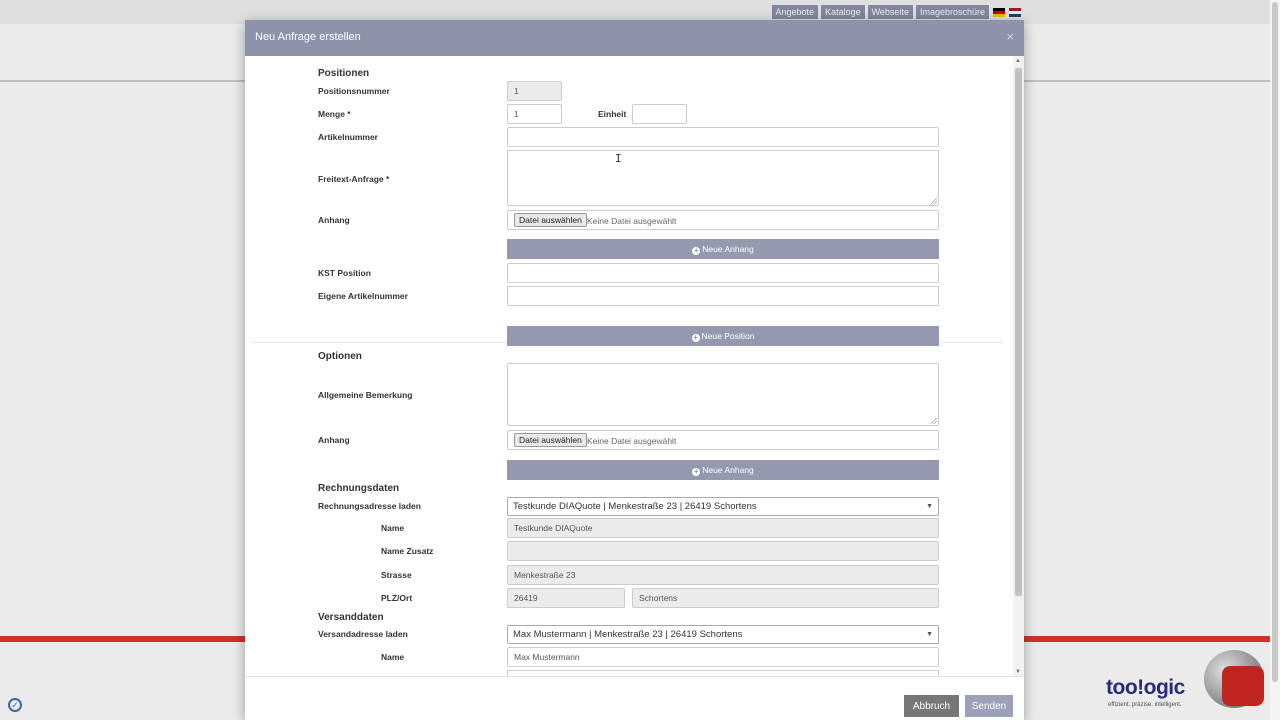  What do you see at coordinates (723, 657) in the screenshot?
I see `versand-name-field: Max Mustermann` at bounding box center [723, 657].